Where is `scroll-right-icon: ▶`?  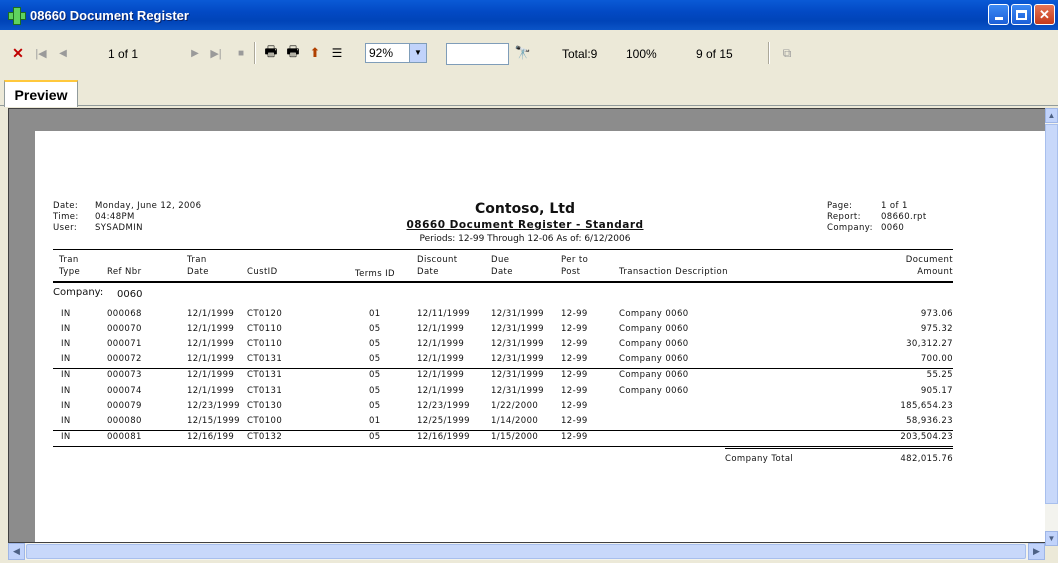
scroll-right-icon: ▶ is located at coordinates (1036, 551).